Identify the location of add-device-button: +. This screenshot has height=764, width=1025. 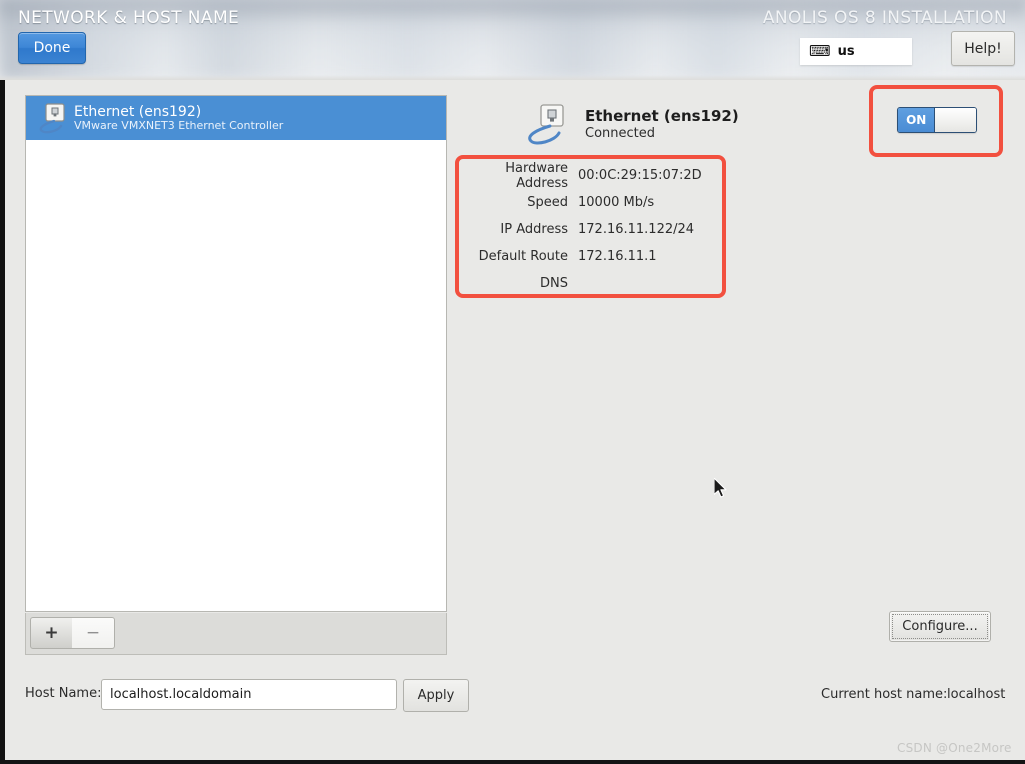
(51, 633).